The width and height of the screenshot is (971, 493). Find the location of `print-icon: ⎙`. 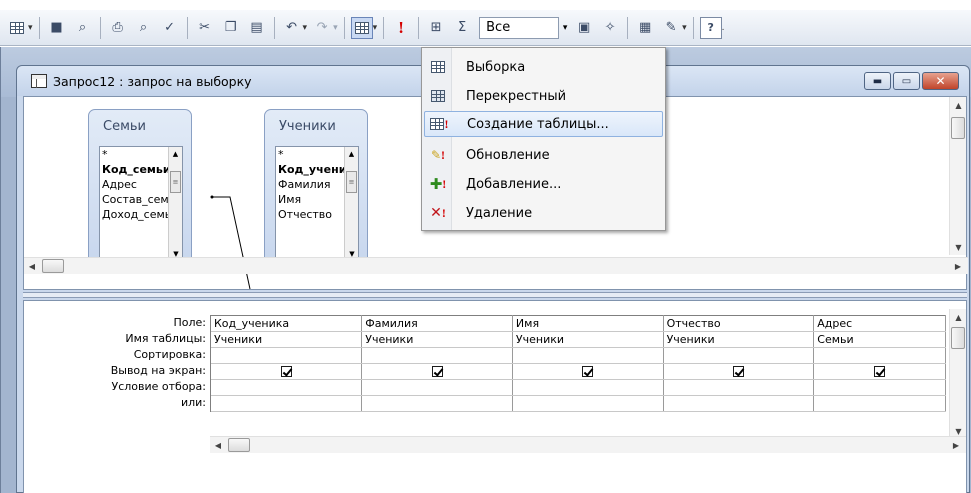

print-icon: ⎙ is located at coordinates (118, 28).